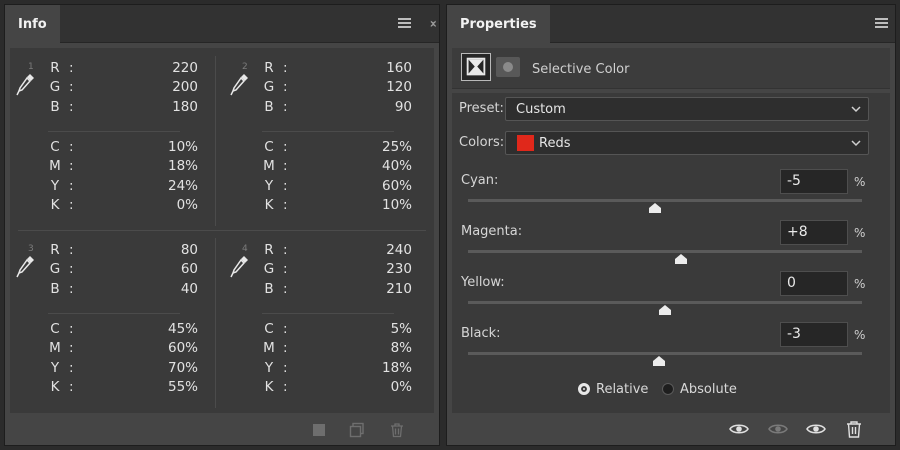 Image resolution: width=900 pixels, height=450 pixels. Describe the element at coordinates (508, 67) in the screenshot. I see `layer-mask-icon` at that location.